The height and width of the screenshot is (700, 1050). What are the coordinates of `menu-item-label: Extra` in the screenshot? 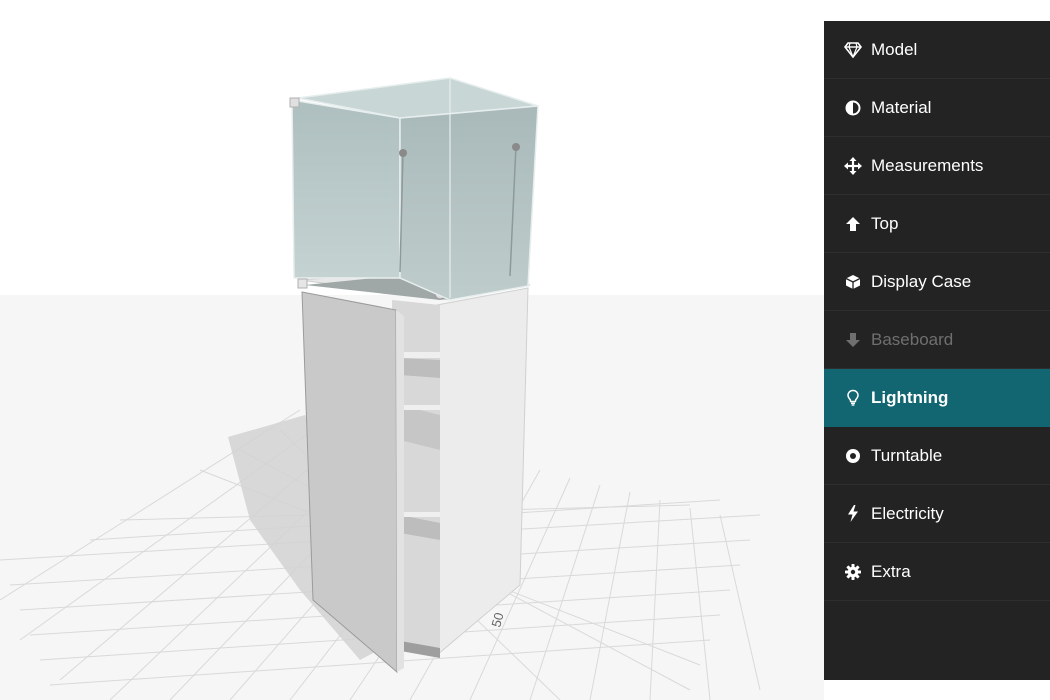 It's located at (891, 571).